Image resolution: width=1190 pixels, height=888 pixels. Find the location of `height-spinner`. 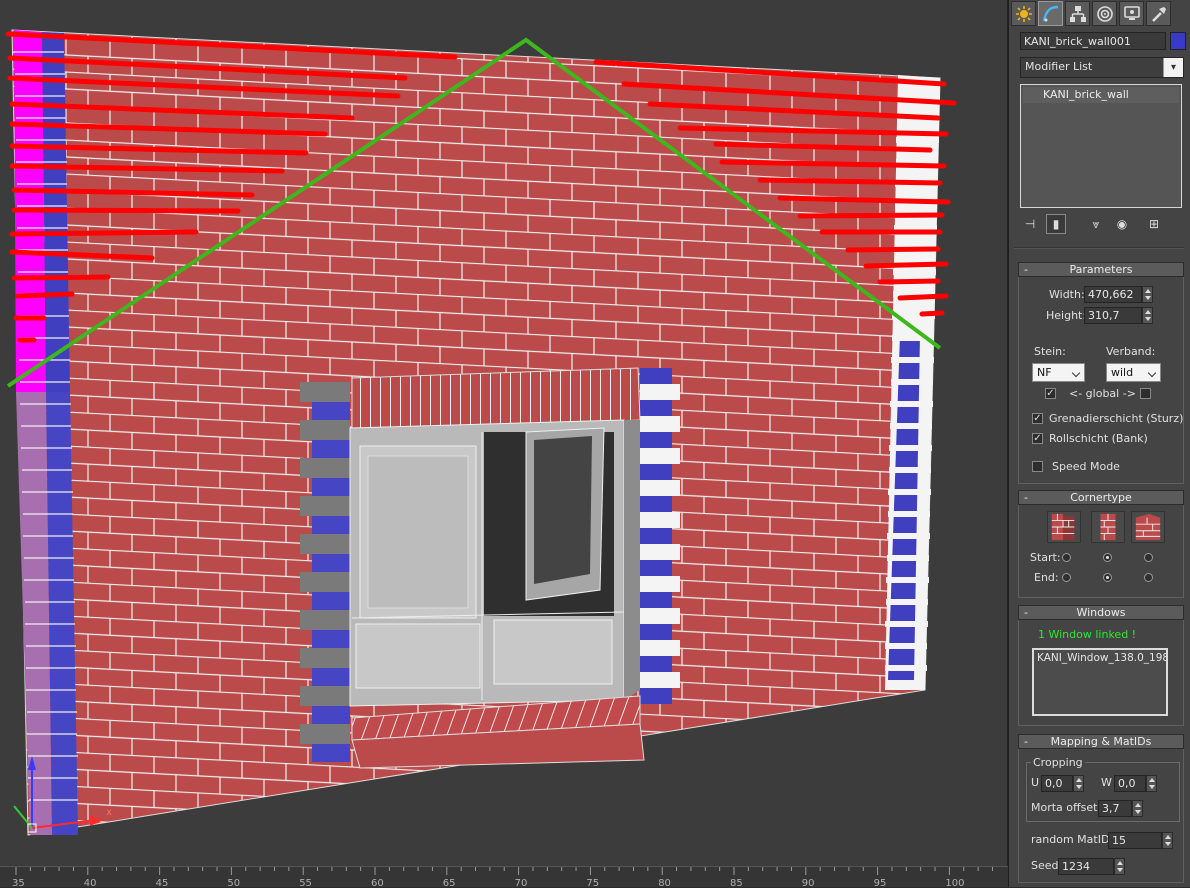

height-spinner is located at coordinates (1147, 315).